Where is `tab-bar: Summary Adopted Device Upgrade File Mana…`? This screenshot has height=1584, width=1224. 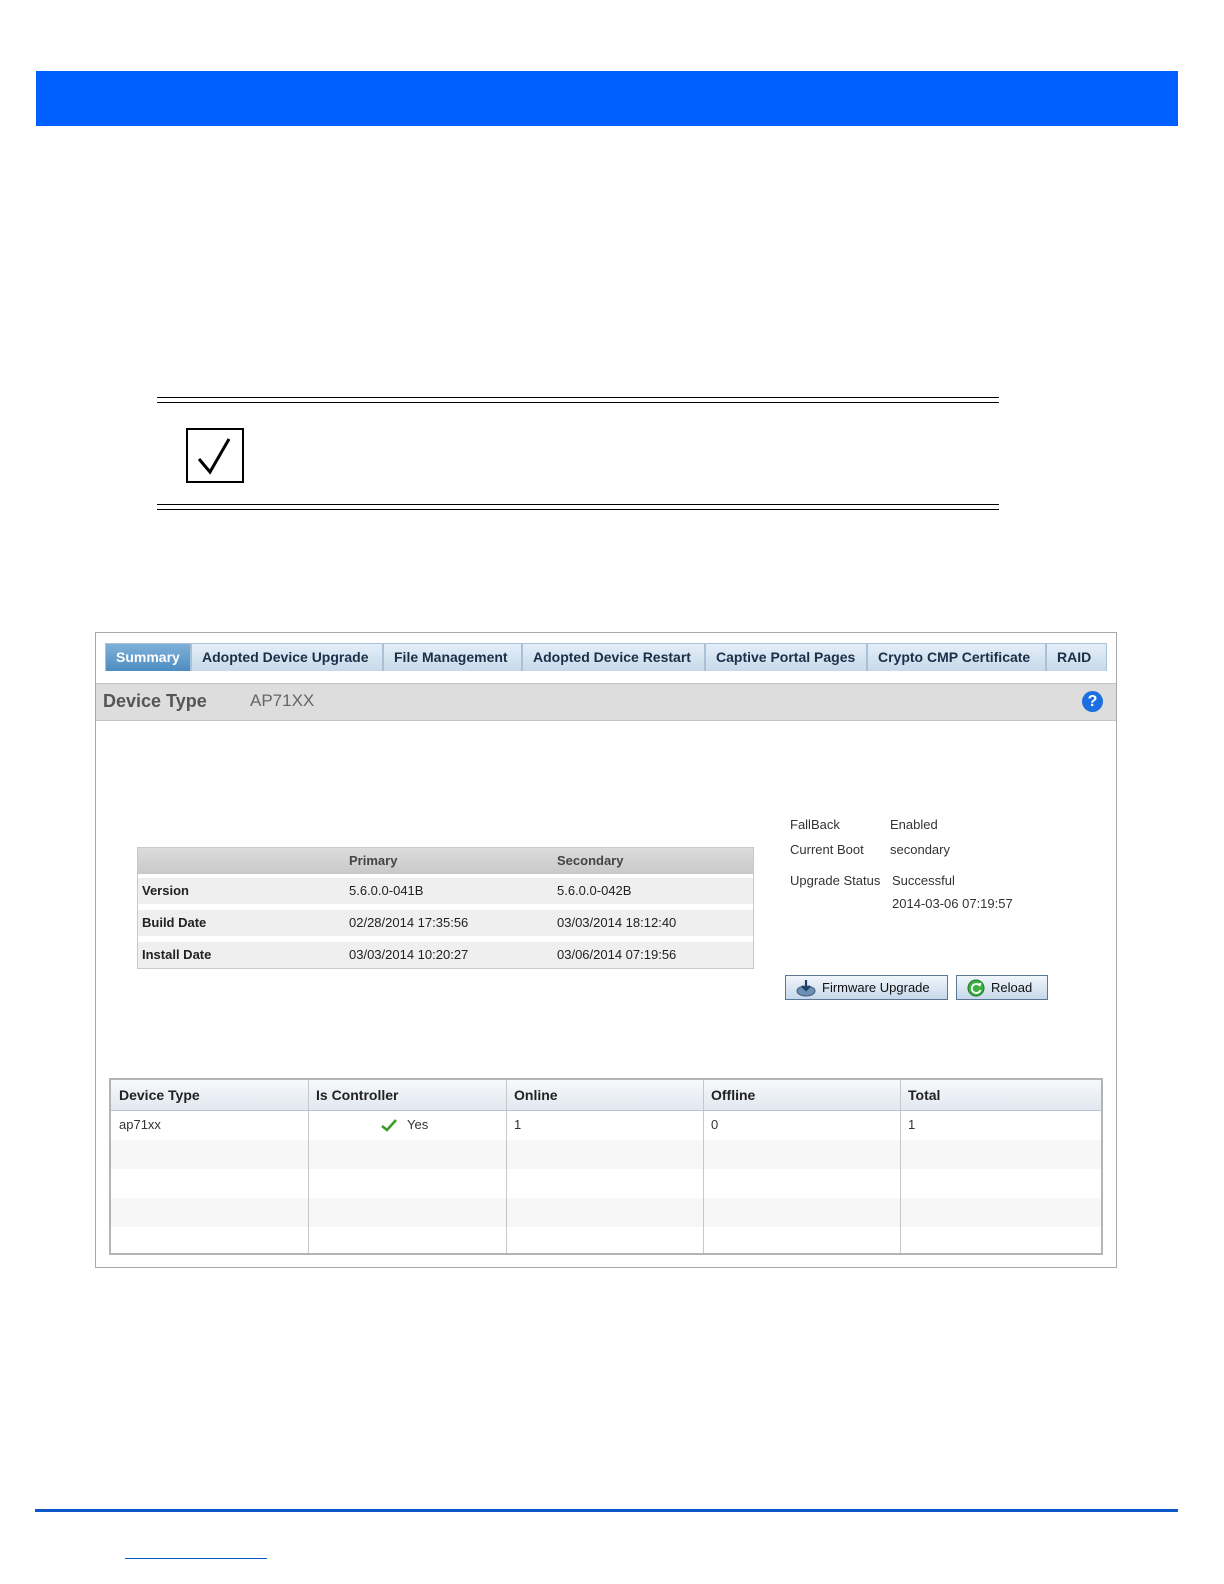
tab-bar: Summary Adopted Device Upgrade File Mana… is located at coordinates (606, 657).